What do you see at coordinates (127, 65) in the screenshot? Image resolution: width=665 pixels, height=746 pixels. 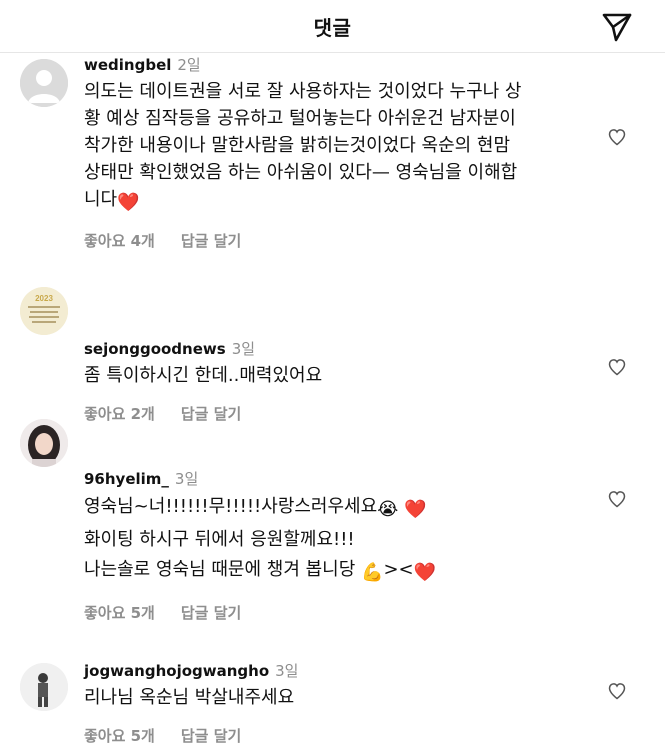 I see `username: wedingbel` at bounding box center [127, 65].